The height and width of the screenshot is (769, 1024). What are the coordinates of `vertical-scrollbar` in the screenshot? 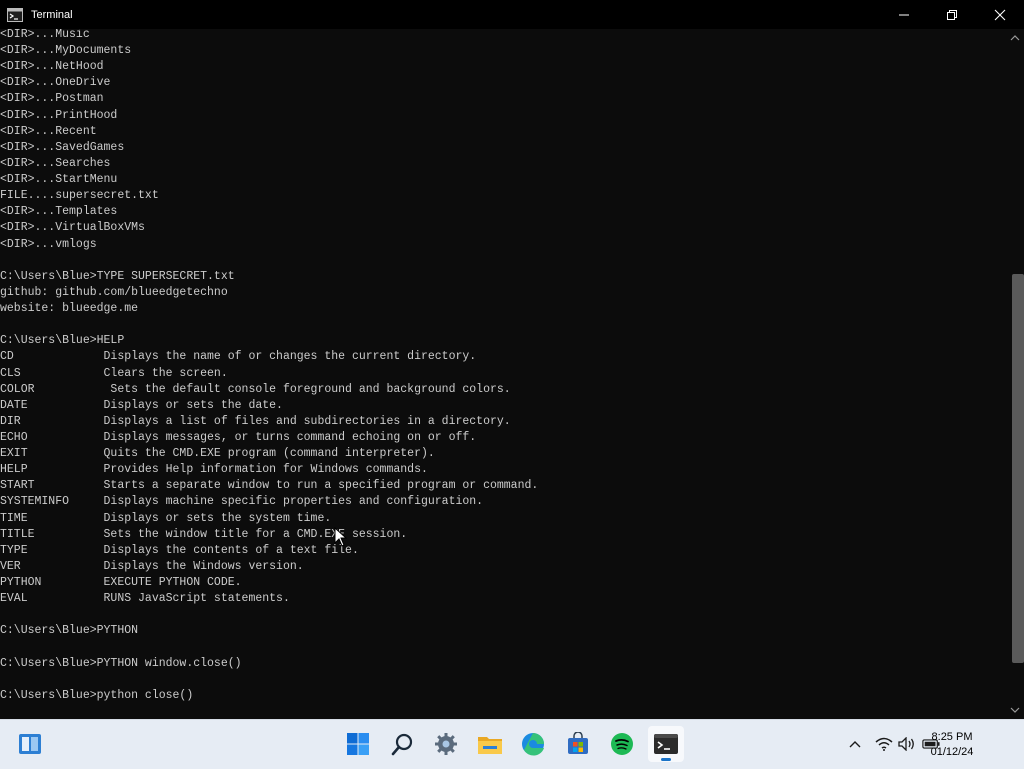 It's located at (1015, 374).